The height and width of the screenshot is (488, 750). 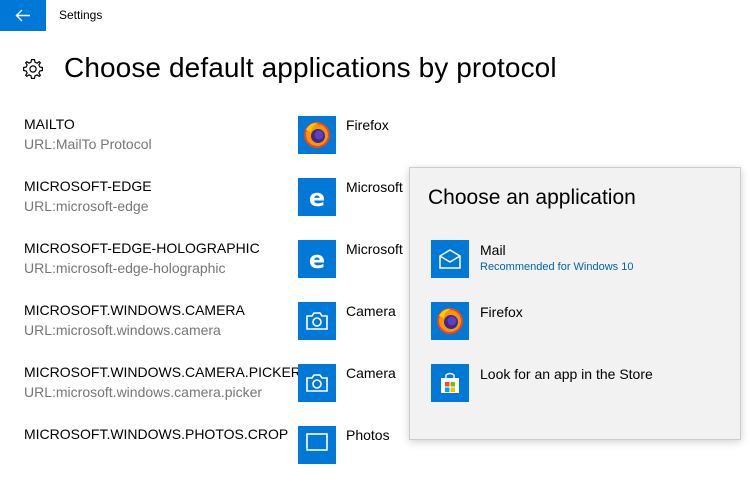 I want to click on store-icon, so click(x=450, y=383).